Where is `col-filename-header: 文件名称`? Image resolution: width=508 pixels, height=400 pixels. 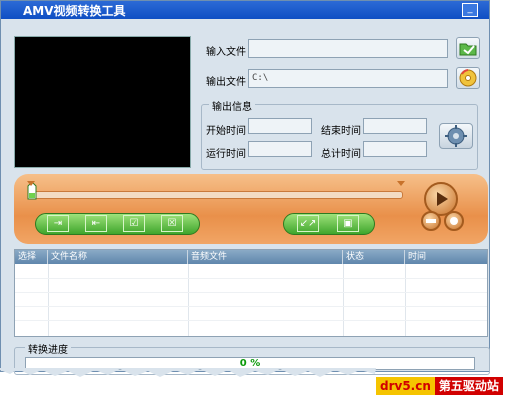 col-filename-header: 文件名称 is located at coordinates (118, 257).